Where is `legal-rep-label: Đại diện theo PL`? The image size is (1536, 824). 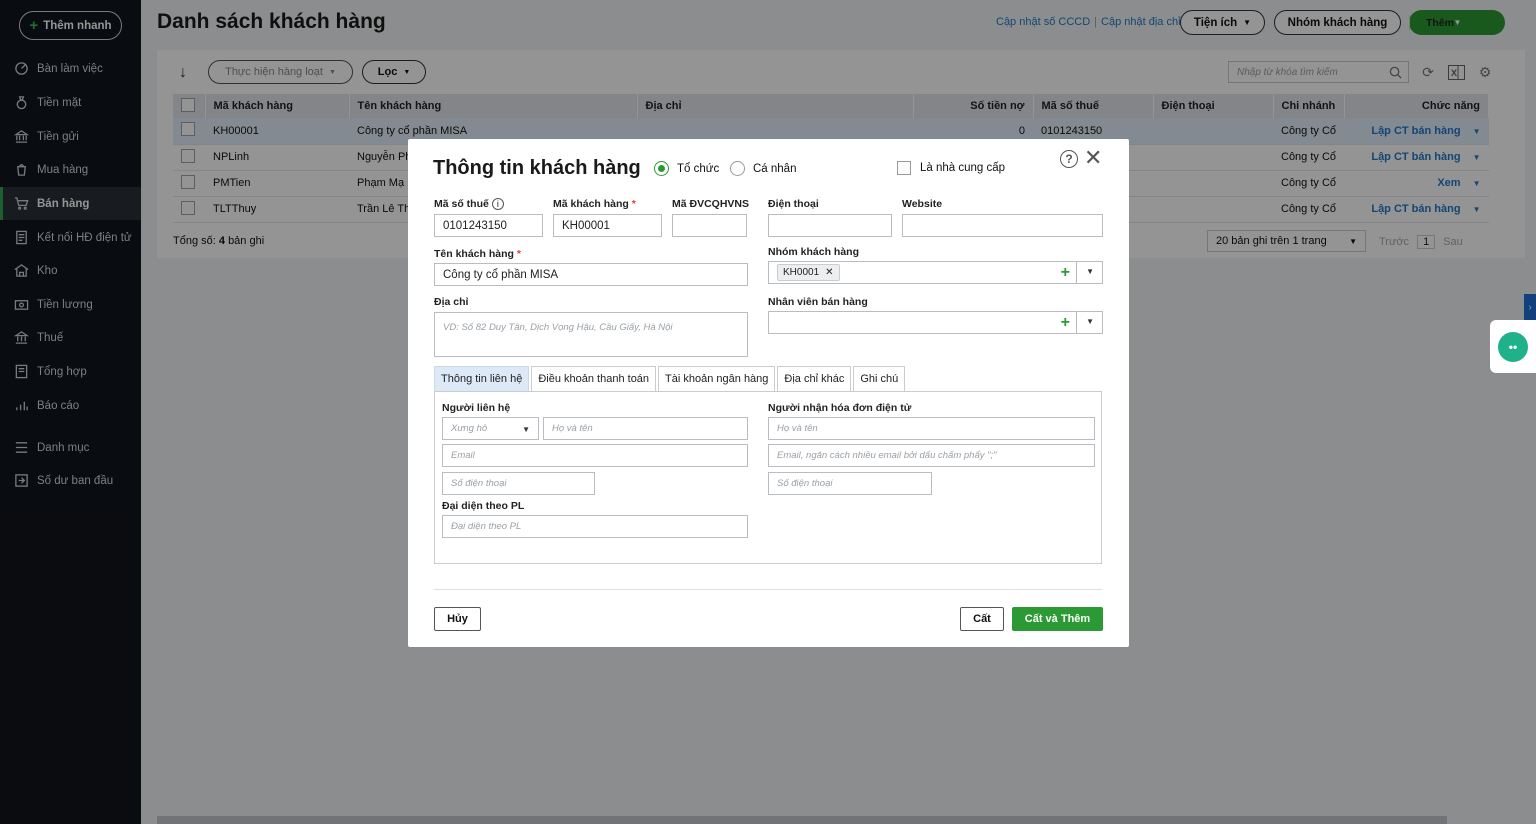 legal-rep-label: Đại diện theo PL is located at coordinates (483, 506).